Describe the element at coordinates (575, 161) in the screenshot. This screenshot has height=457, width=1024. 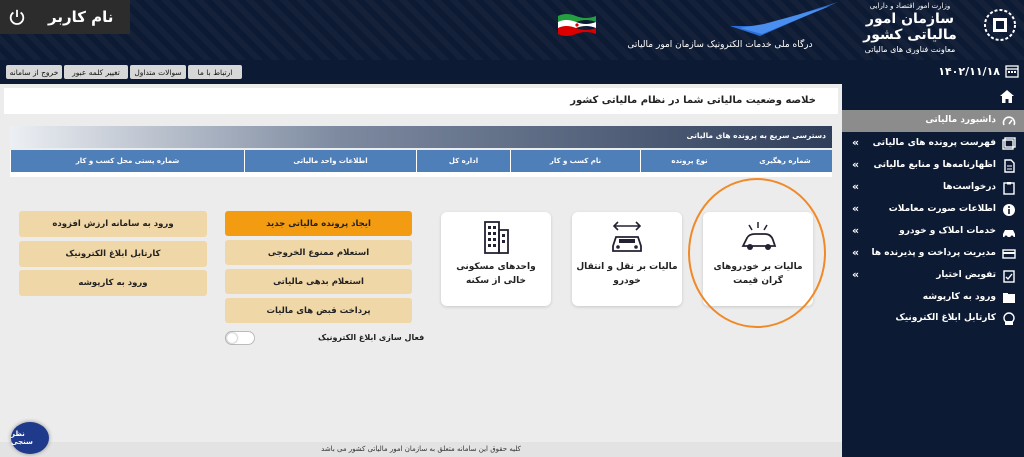
I see `column-header: نام کسب و کار` at that location.